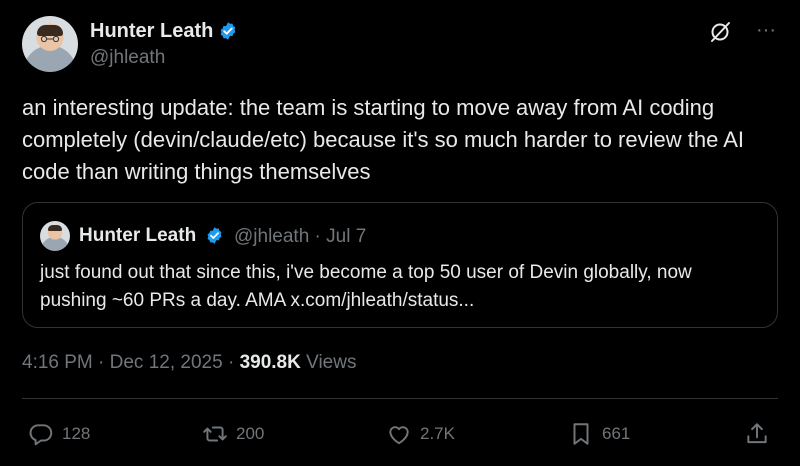  What do you see at coordinates (300, 236) in the screenshot?
I see `quoted-author-meta: @jhleath · Jul 7` at bounding box center [300, 236].